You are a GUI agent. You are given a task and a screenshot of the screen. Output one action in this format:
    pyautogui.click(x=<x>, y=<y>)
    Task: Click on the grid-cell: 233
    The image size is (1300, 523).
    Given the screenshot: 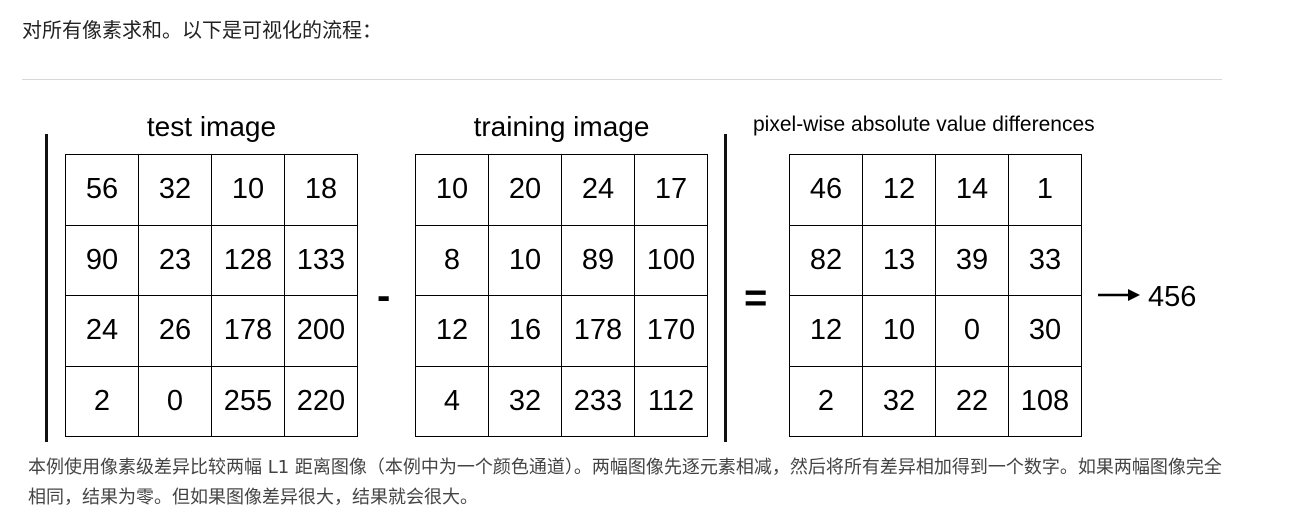 What is the action you would take?
    pyautogui.click(x=598, y=401)
    